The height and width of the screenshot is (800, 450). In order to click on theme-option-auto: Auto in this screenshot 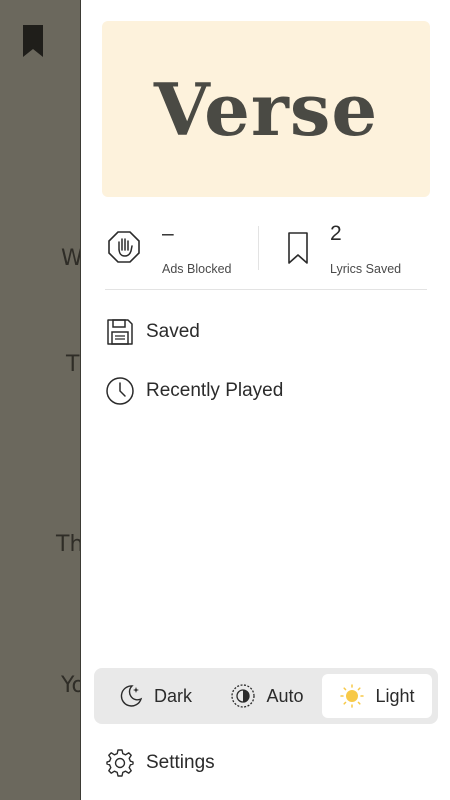, I will do `click(267, 696)`.